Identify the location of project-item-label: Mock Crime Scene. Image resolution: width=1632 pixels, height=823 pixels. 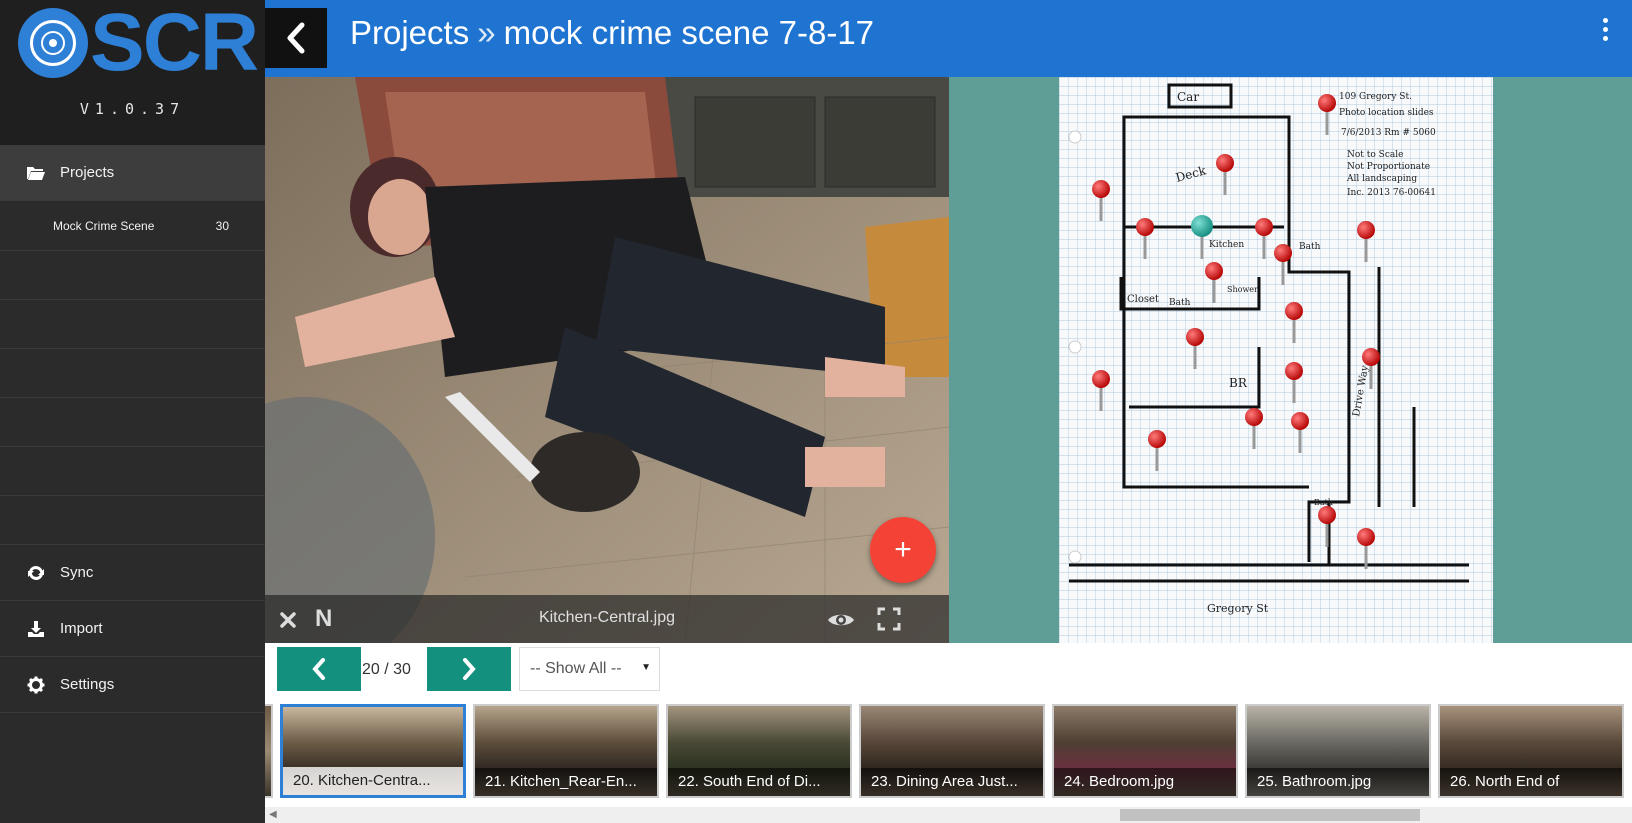
(104, 225).